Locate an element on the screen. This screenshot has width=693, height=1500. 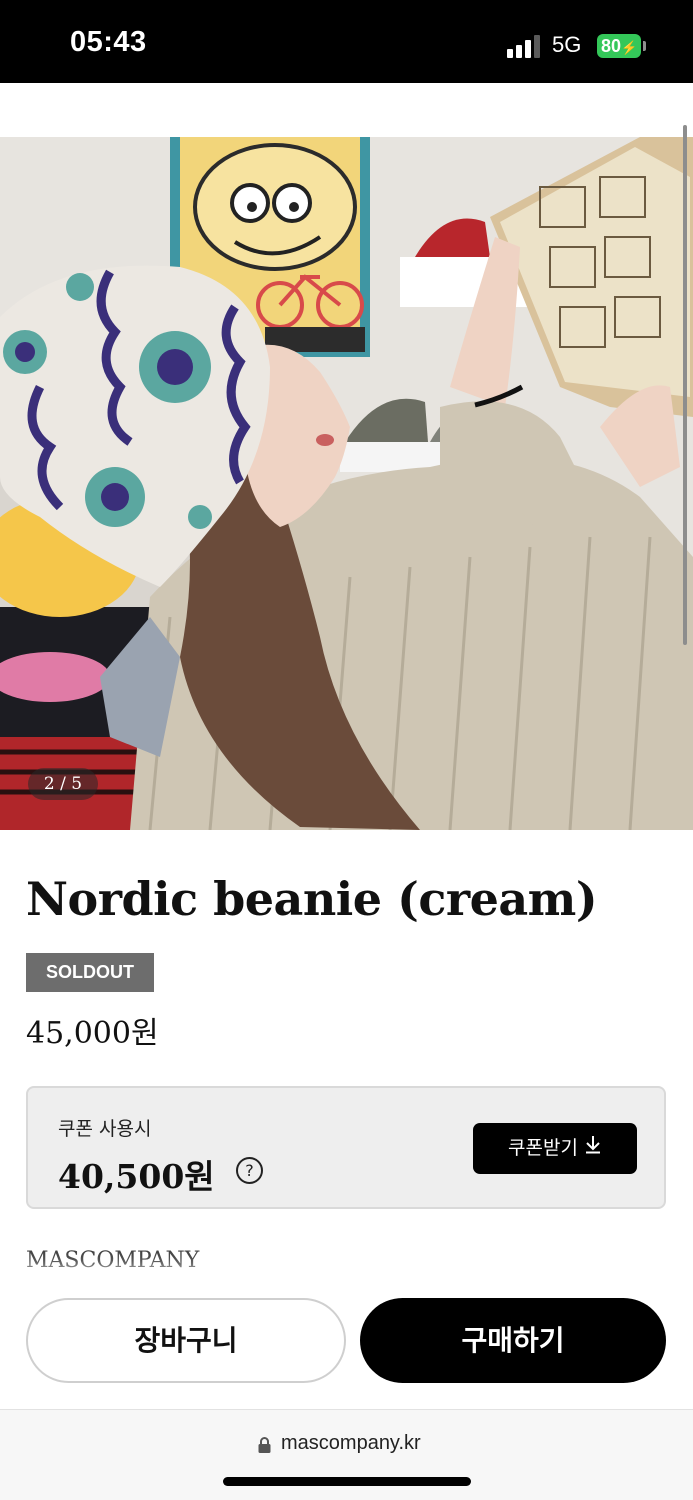
status-bar: 05:43 5G 80⚡ is located at coordinates (346, 41).